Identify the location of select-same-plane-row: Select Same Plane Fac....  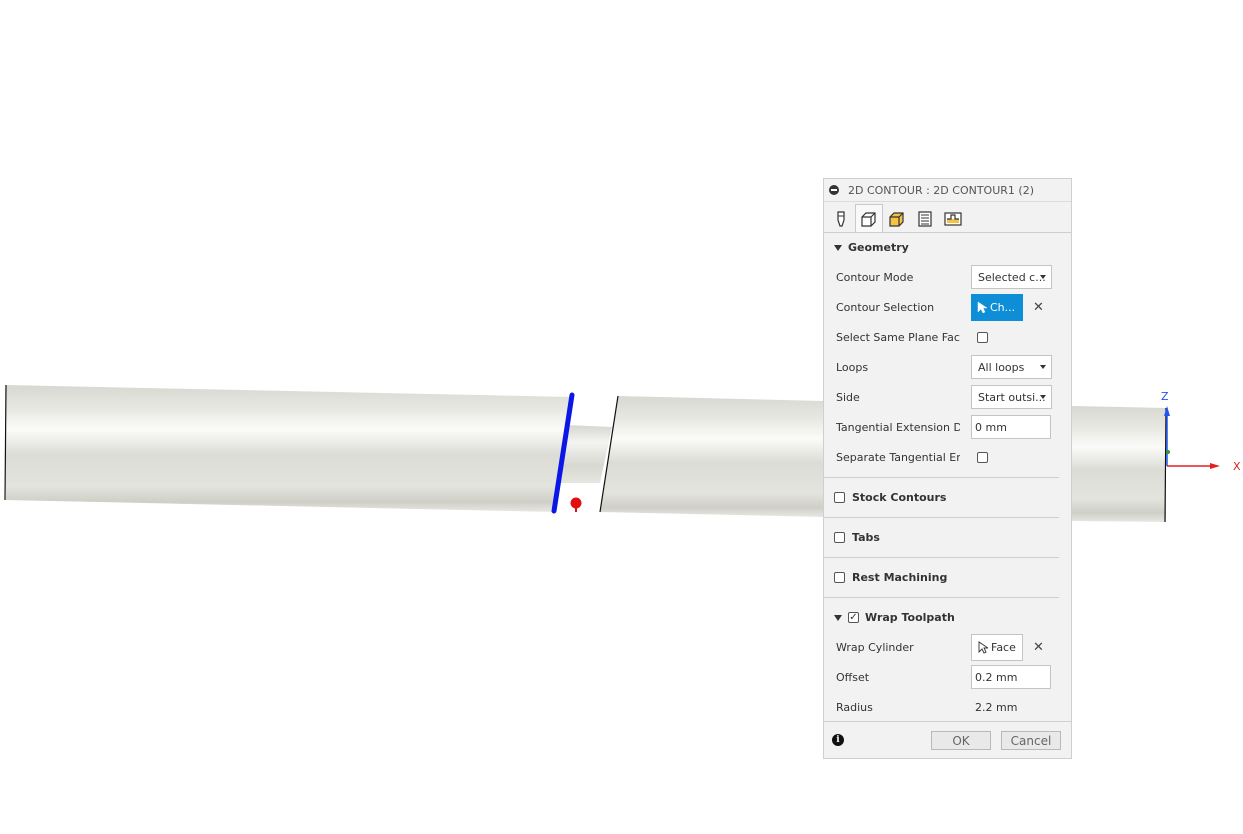
(953, 337).